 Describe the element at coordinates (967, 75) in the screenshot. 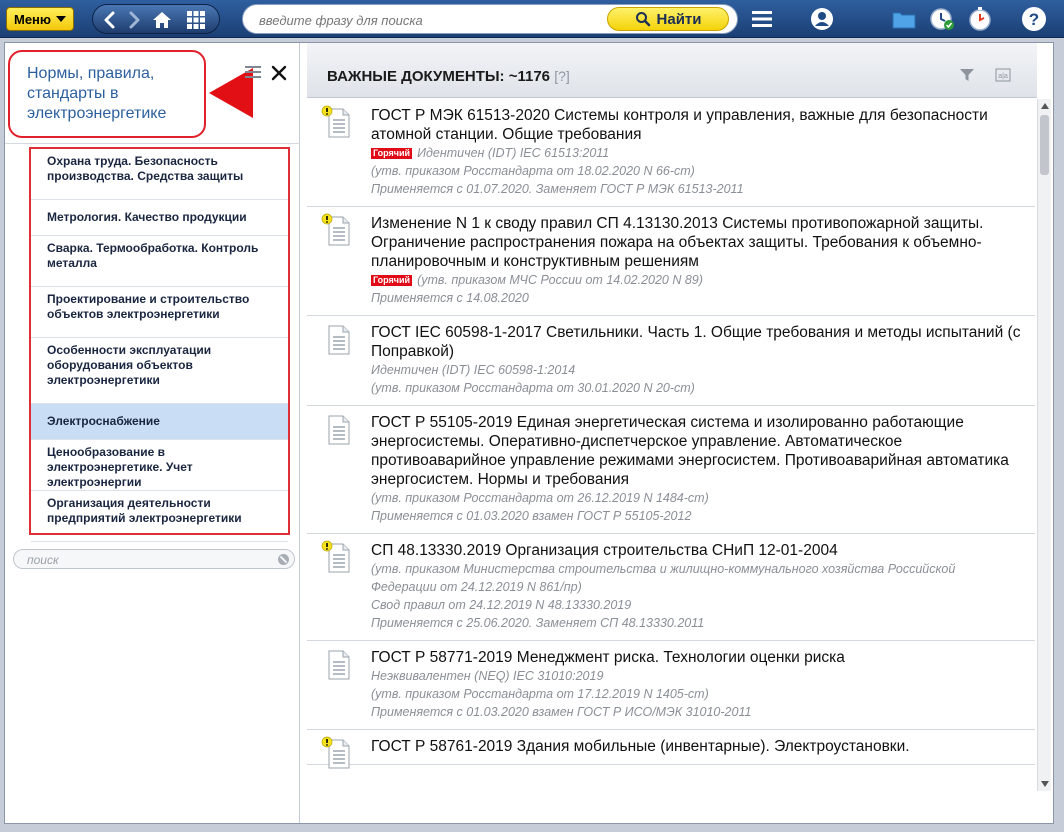

I see `filter-icon` at that location.